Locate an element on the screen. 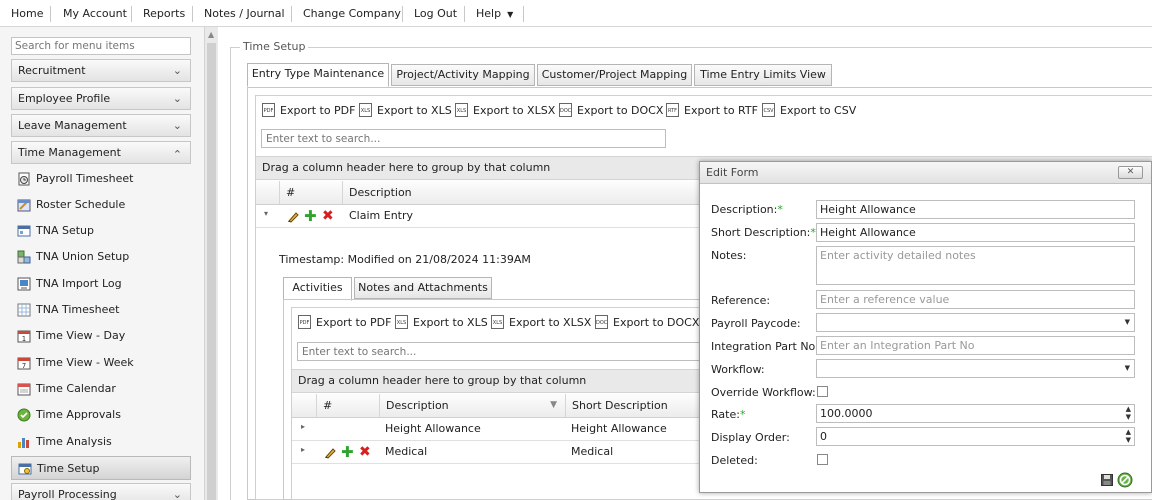 This screenshot has height=500, width=1152. scrollbar-thumb is located at coordinates (211, 271).